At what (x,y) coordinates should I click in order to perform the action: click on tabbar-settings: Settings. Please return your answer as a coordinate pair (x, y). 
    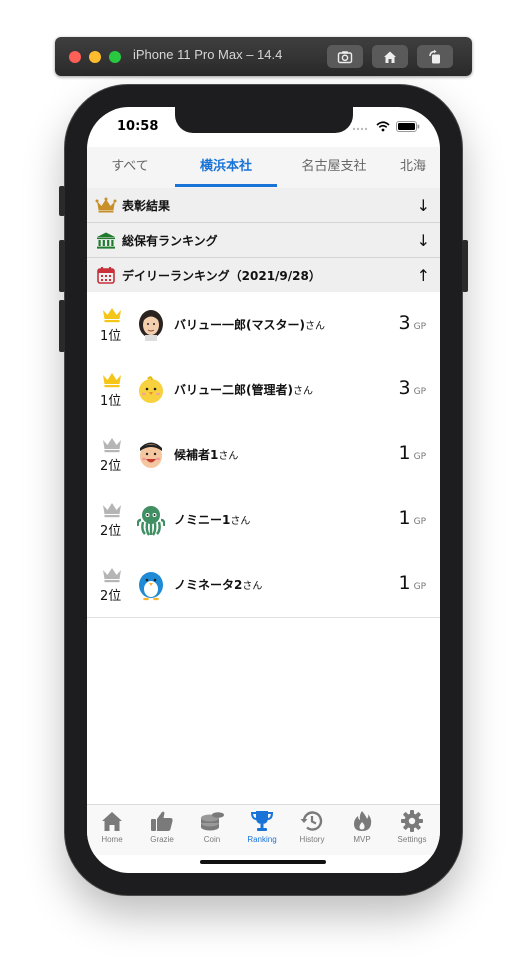
    Looking at the image, I should click on (412, 826).